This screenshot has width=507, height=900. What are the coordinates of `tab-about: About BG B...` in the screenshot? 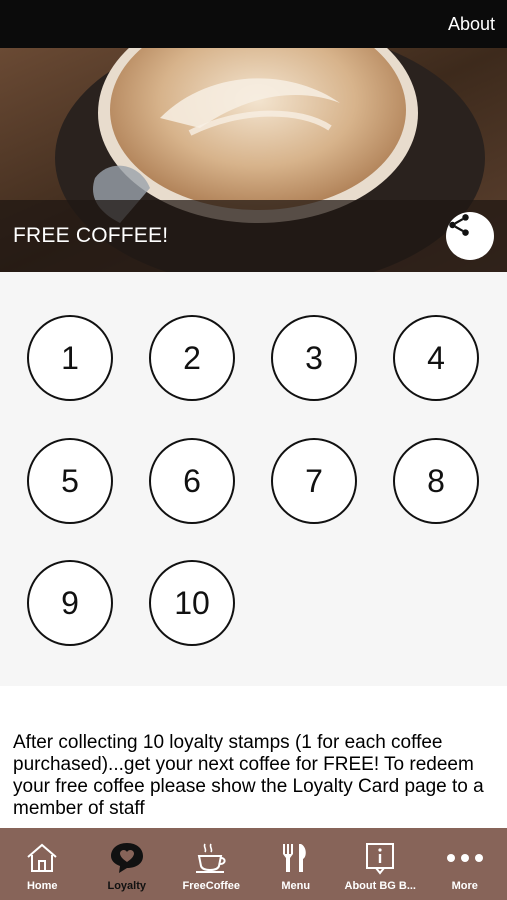 It's located at (380, 864).